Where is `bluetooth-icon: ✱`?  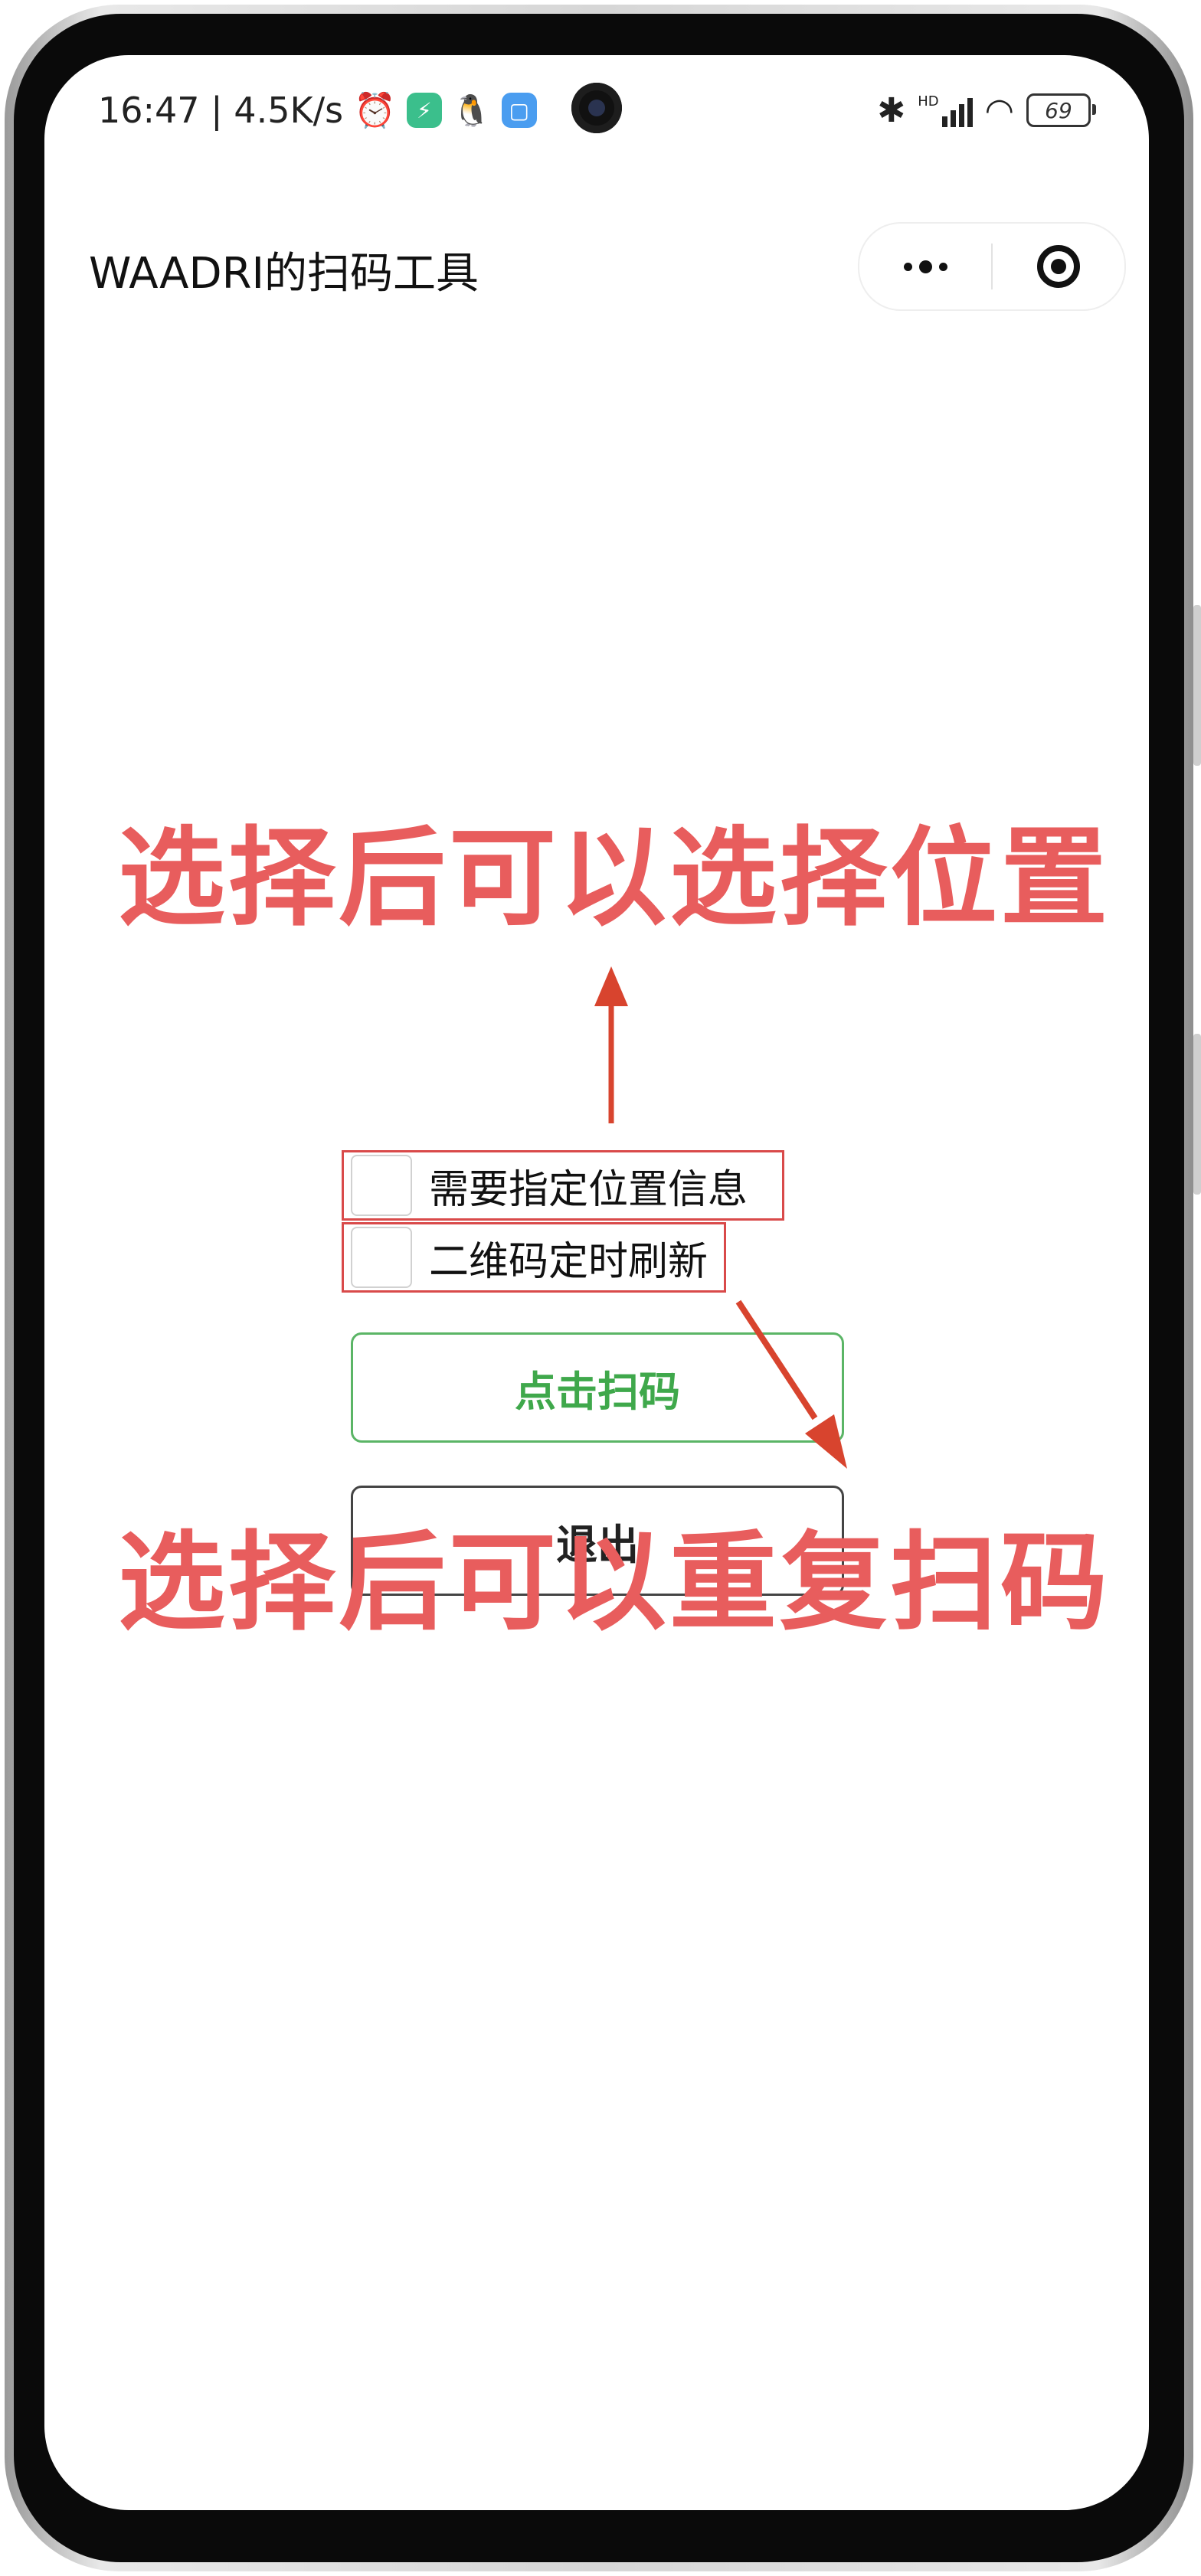 bluetooth-icon: ✱ is located at coordinates (891, 110).